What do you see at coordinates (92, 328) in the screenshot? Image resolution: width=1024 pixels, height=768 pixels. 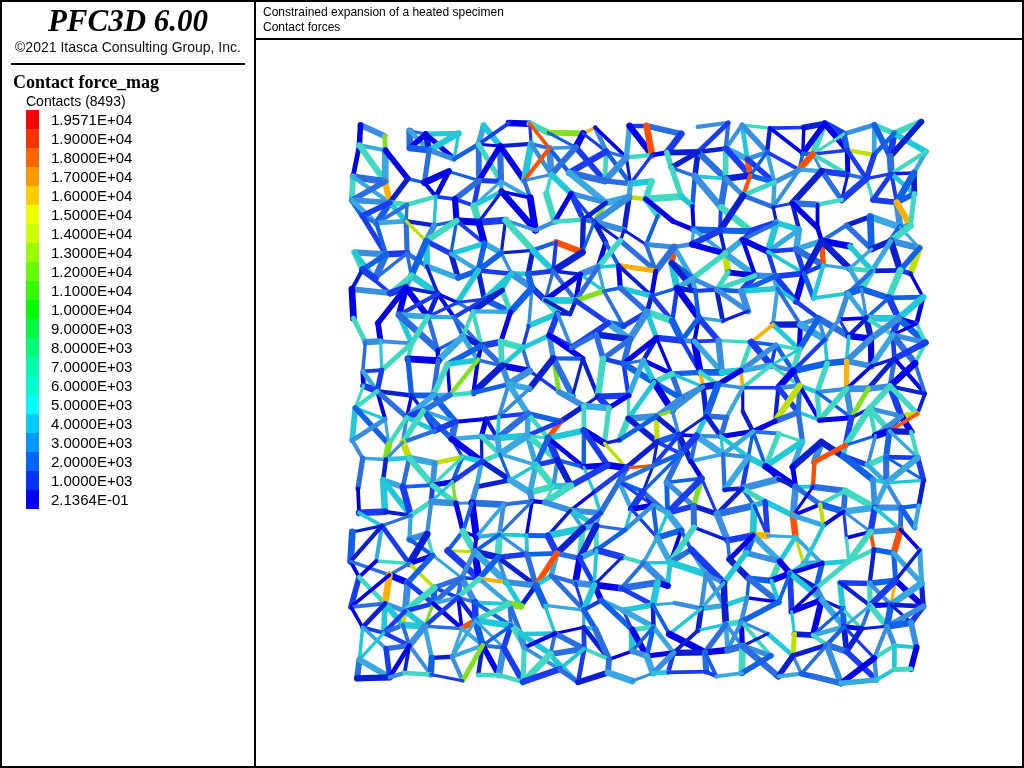 I see `legend-label: 9.0000E+03` at bounding box center [92, 328].